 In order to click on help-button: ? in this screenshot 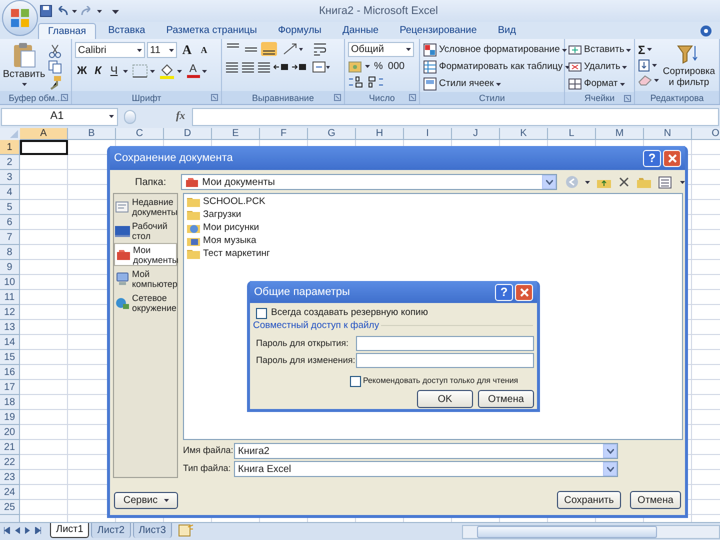, I will do `click(504, 292)`.